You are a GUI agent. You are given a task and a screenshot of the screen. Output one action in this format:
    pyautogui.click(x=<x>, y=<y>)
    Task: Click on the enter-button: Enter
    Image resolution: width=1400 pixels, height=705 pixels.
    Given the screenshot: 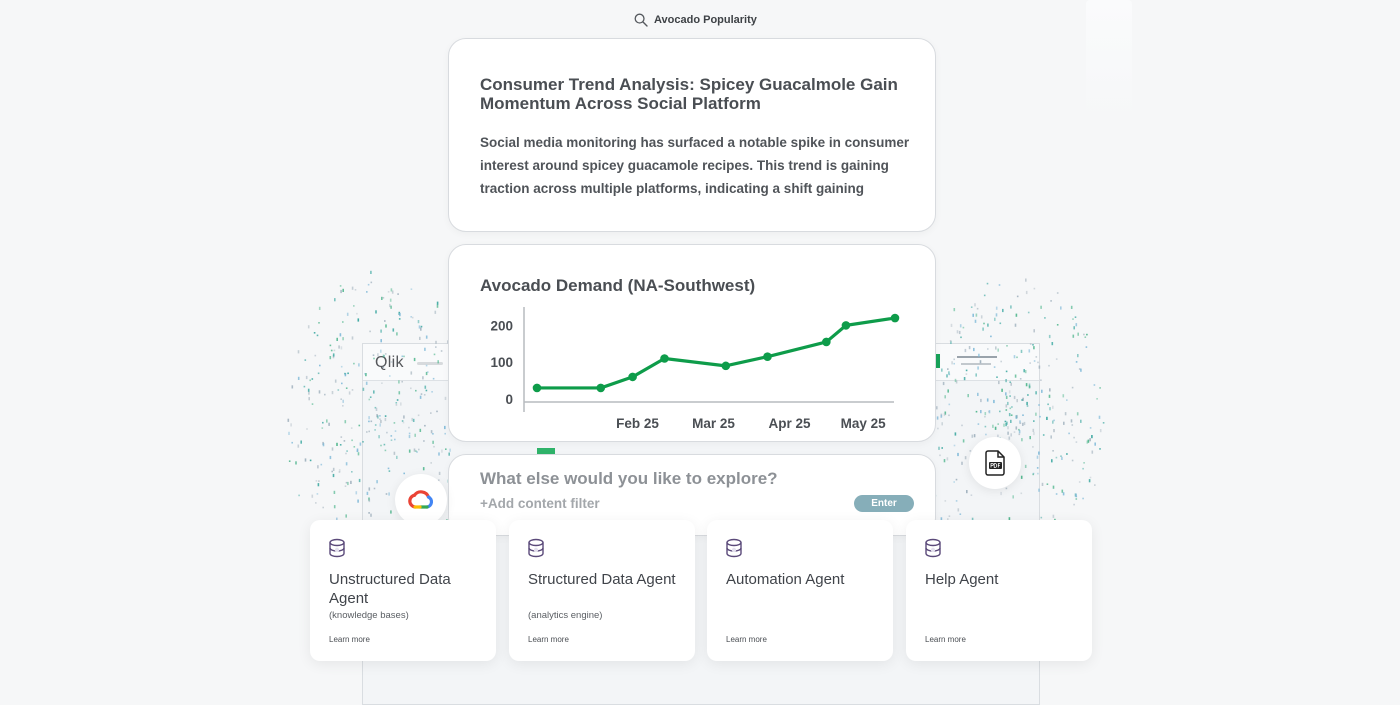 What is the action you would take?
    pyautogui.click(x=884, y=503)
    